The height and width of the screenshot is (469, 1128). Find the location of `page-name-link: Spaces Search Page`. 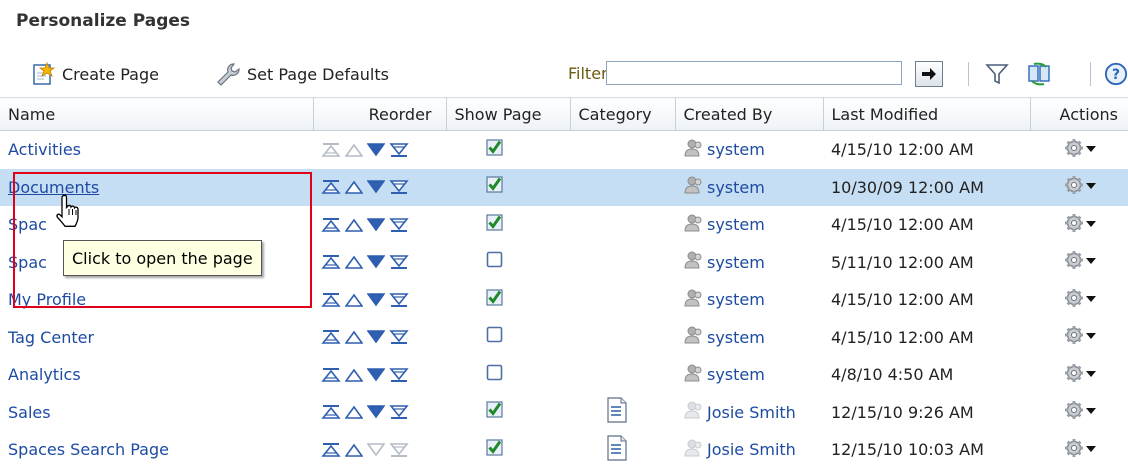

page-name-link: Spaces Search Page is located at coordinates (88, 449).